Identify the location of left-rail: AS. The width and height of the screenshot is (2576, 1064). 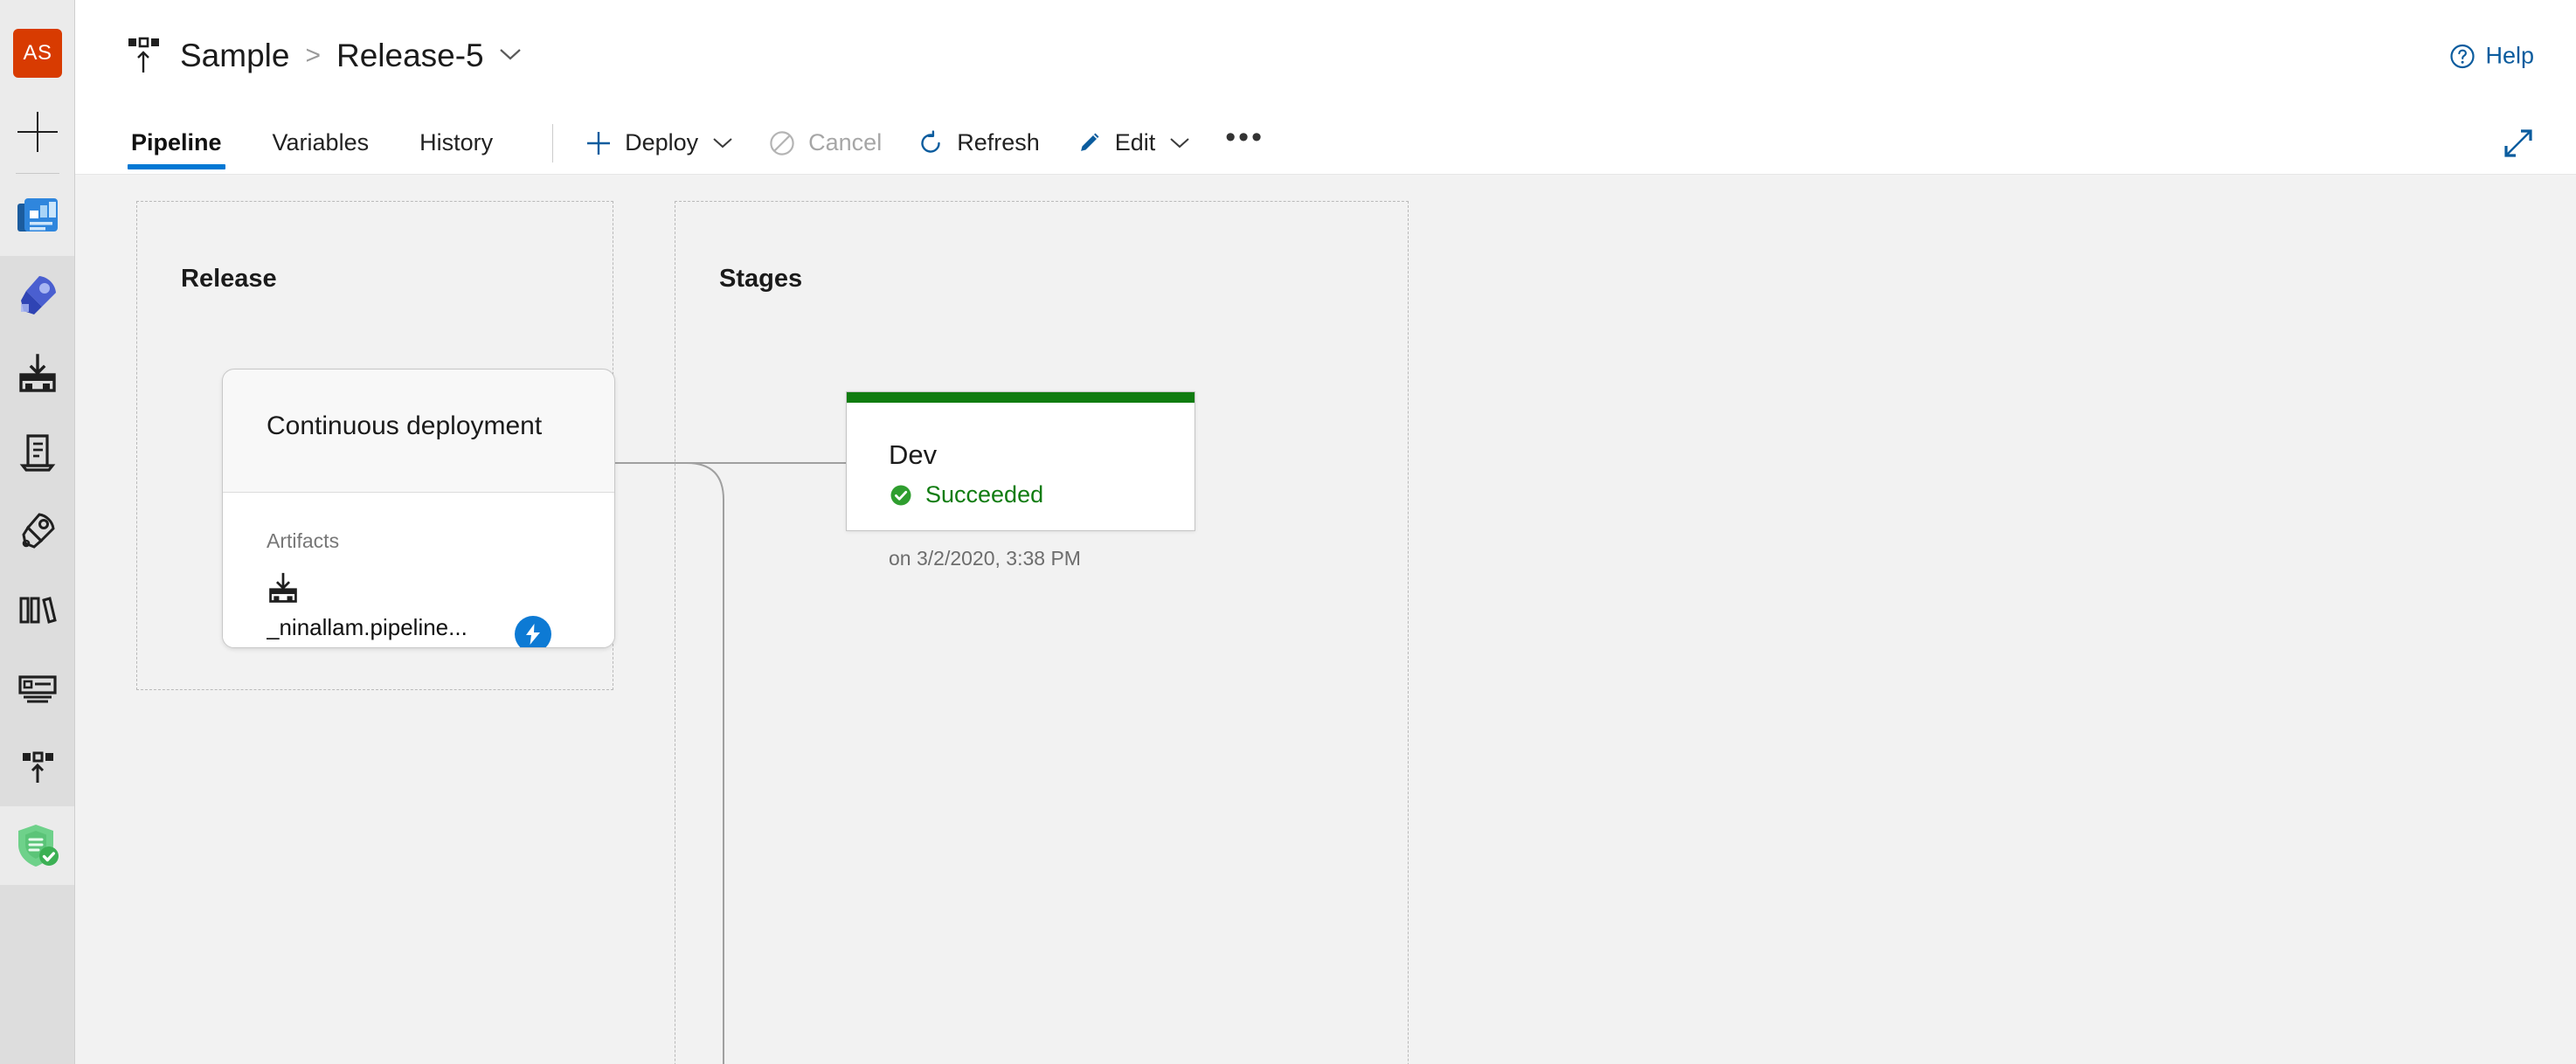
(37, 532).